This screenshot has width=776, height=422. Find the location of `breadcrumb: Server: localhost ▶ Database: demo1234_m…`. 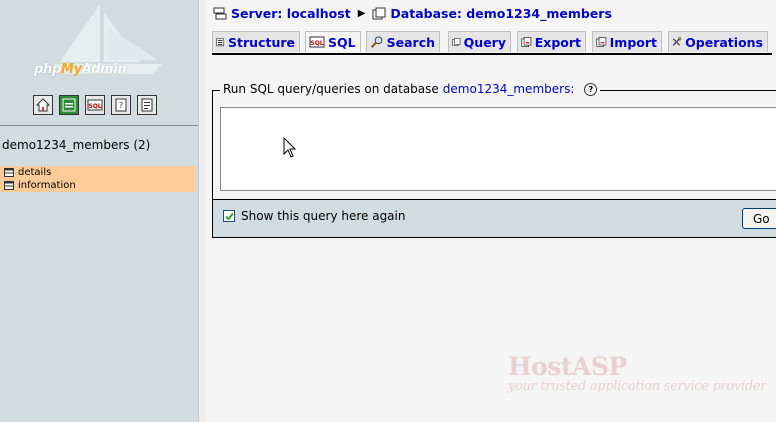

breadcrumb: Server: localhost ▶ Database: demo1234_m… is located at coordinates (412, 13).